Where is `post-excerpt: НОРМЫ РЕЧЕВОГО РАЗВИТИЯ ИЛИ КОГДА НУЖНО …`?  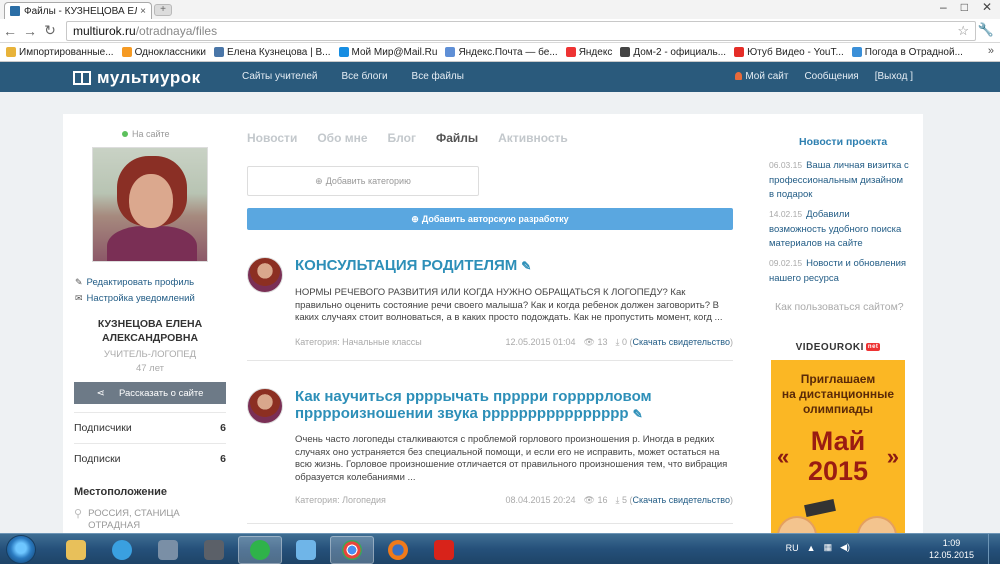 post-excerpt: НОРМЫ РЕЧЕВОГО РАЗВИТИЯ ИЛИ КОГДА НУЖНО … is located at coordinates (509, 305).